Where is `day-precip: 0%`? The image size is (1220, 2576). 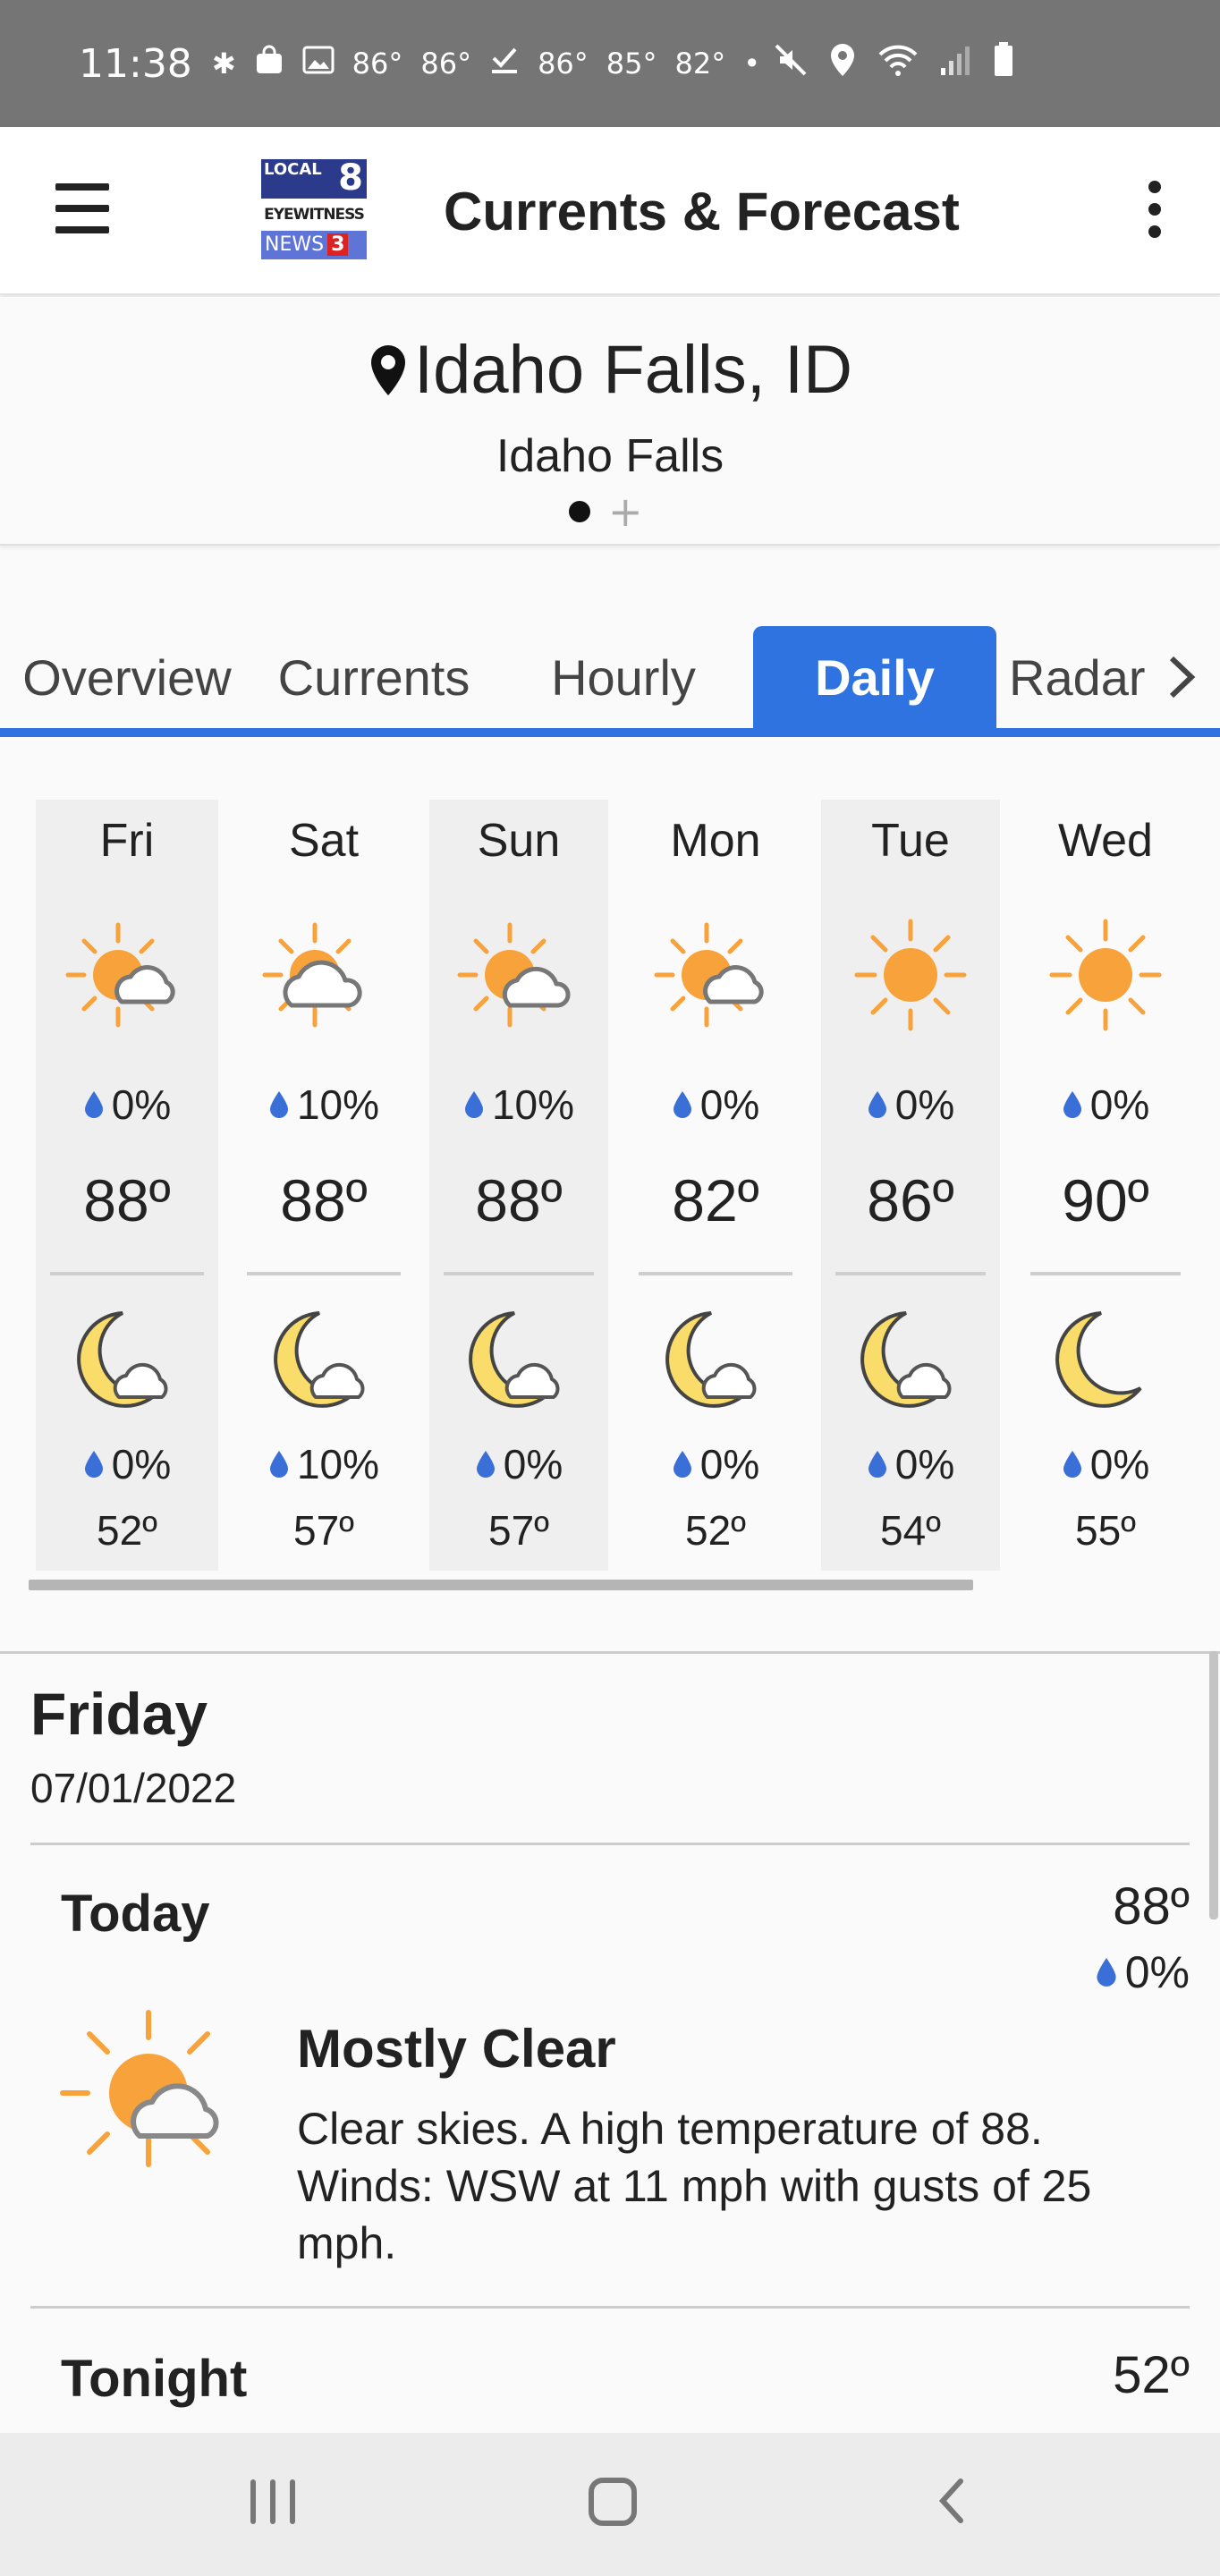 day-precip: 0% is located at coordinates (127, 1104).